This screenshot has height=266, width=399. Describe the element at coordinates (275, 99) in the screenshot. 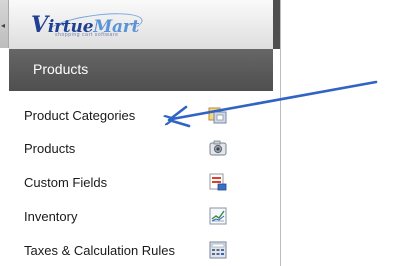

I see `arrow-line` at that location.